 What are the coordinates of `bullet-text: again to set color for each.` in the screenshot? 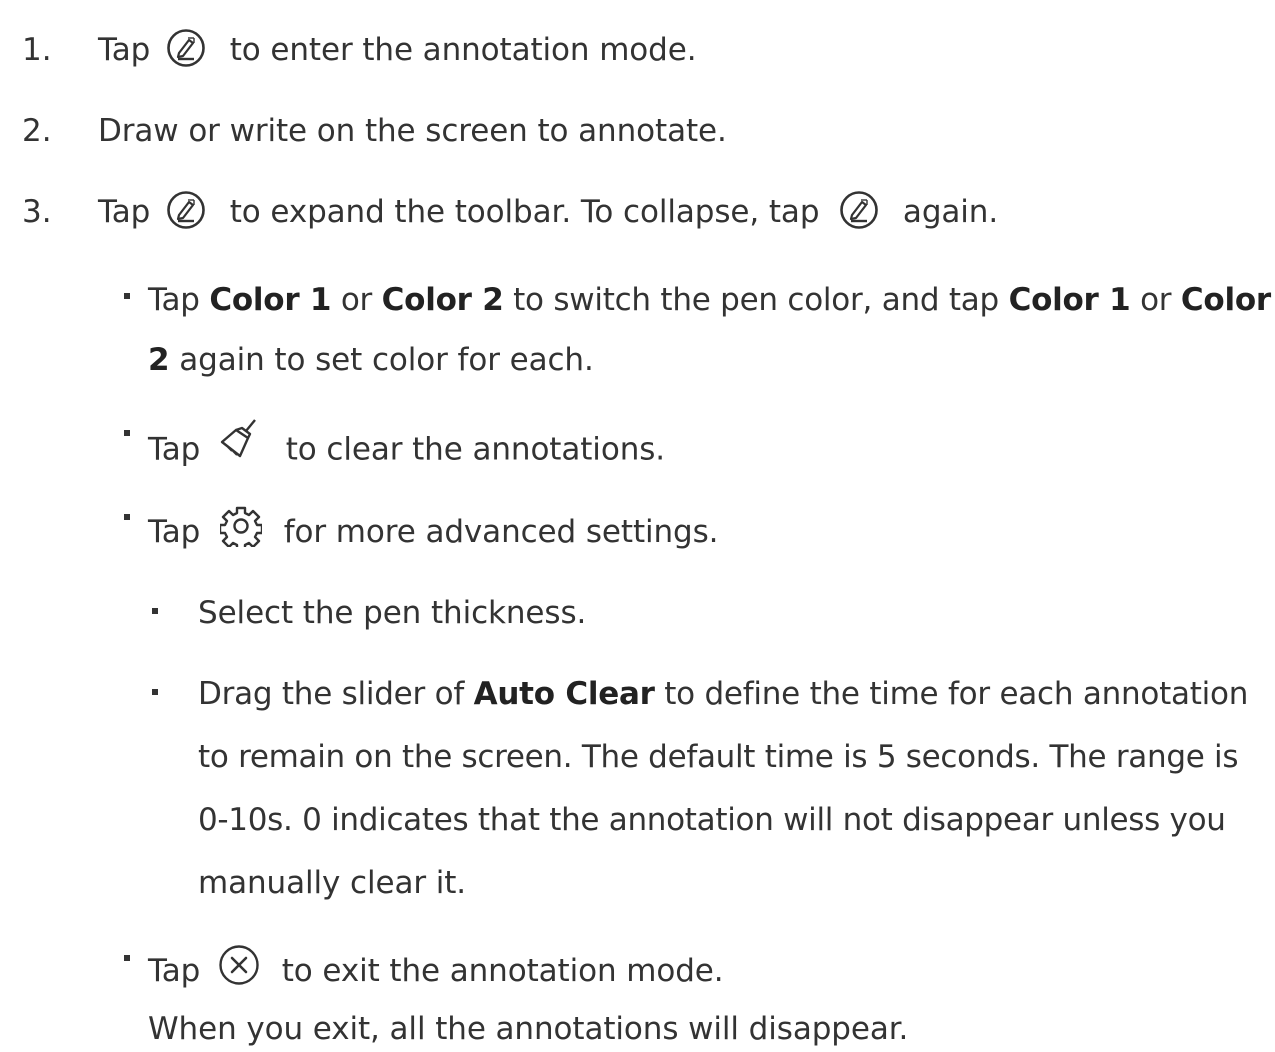 It's located at (386, 360).